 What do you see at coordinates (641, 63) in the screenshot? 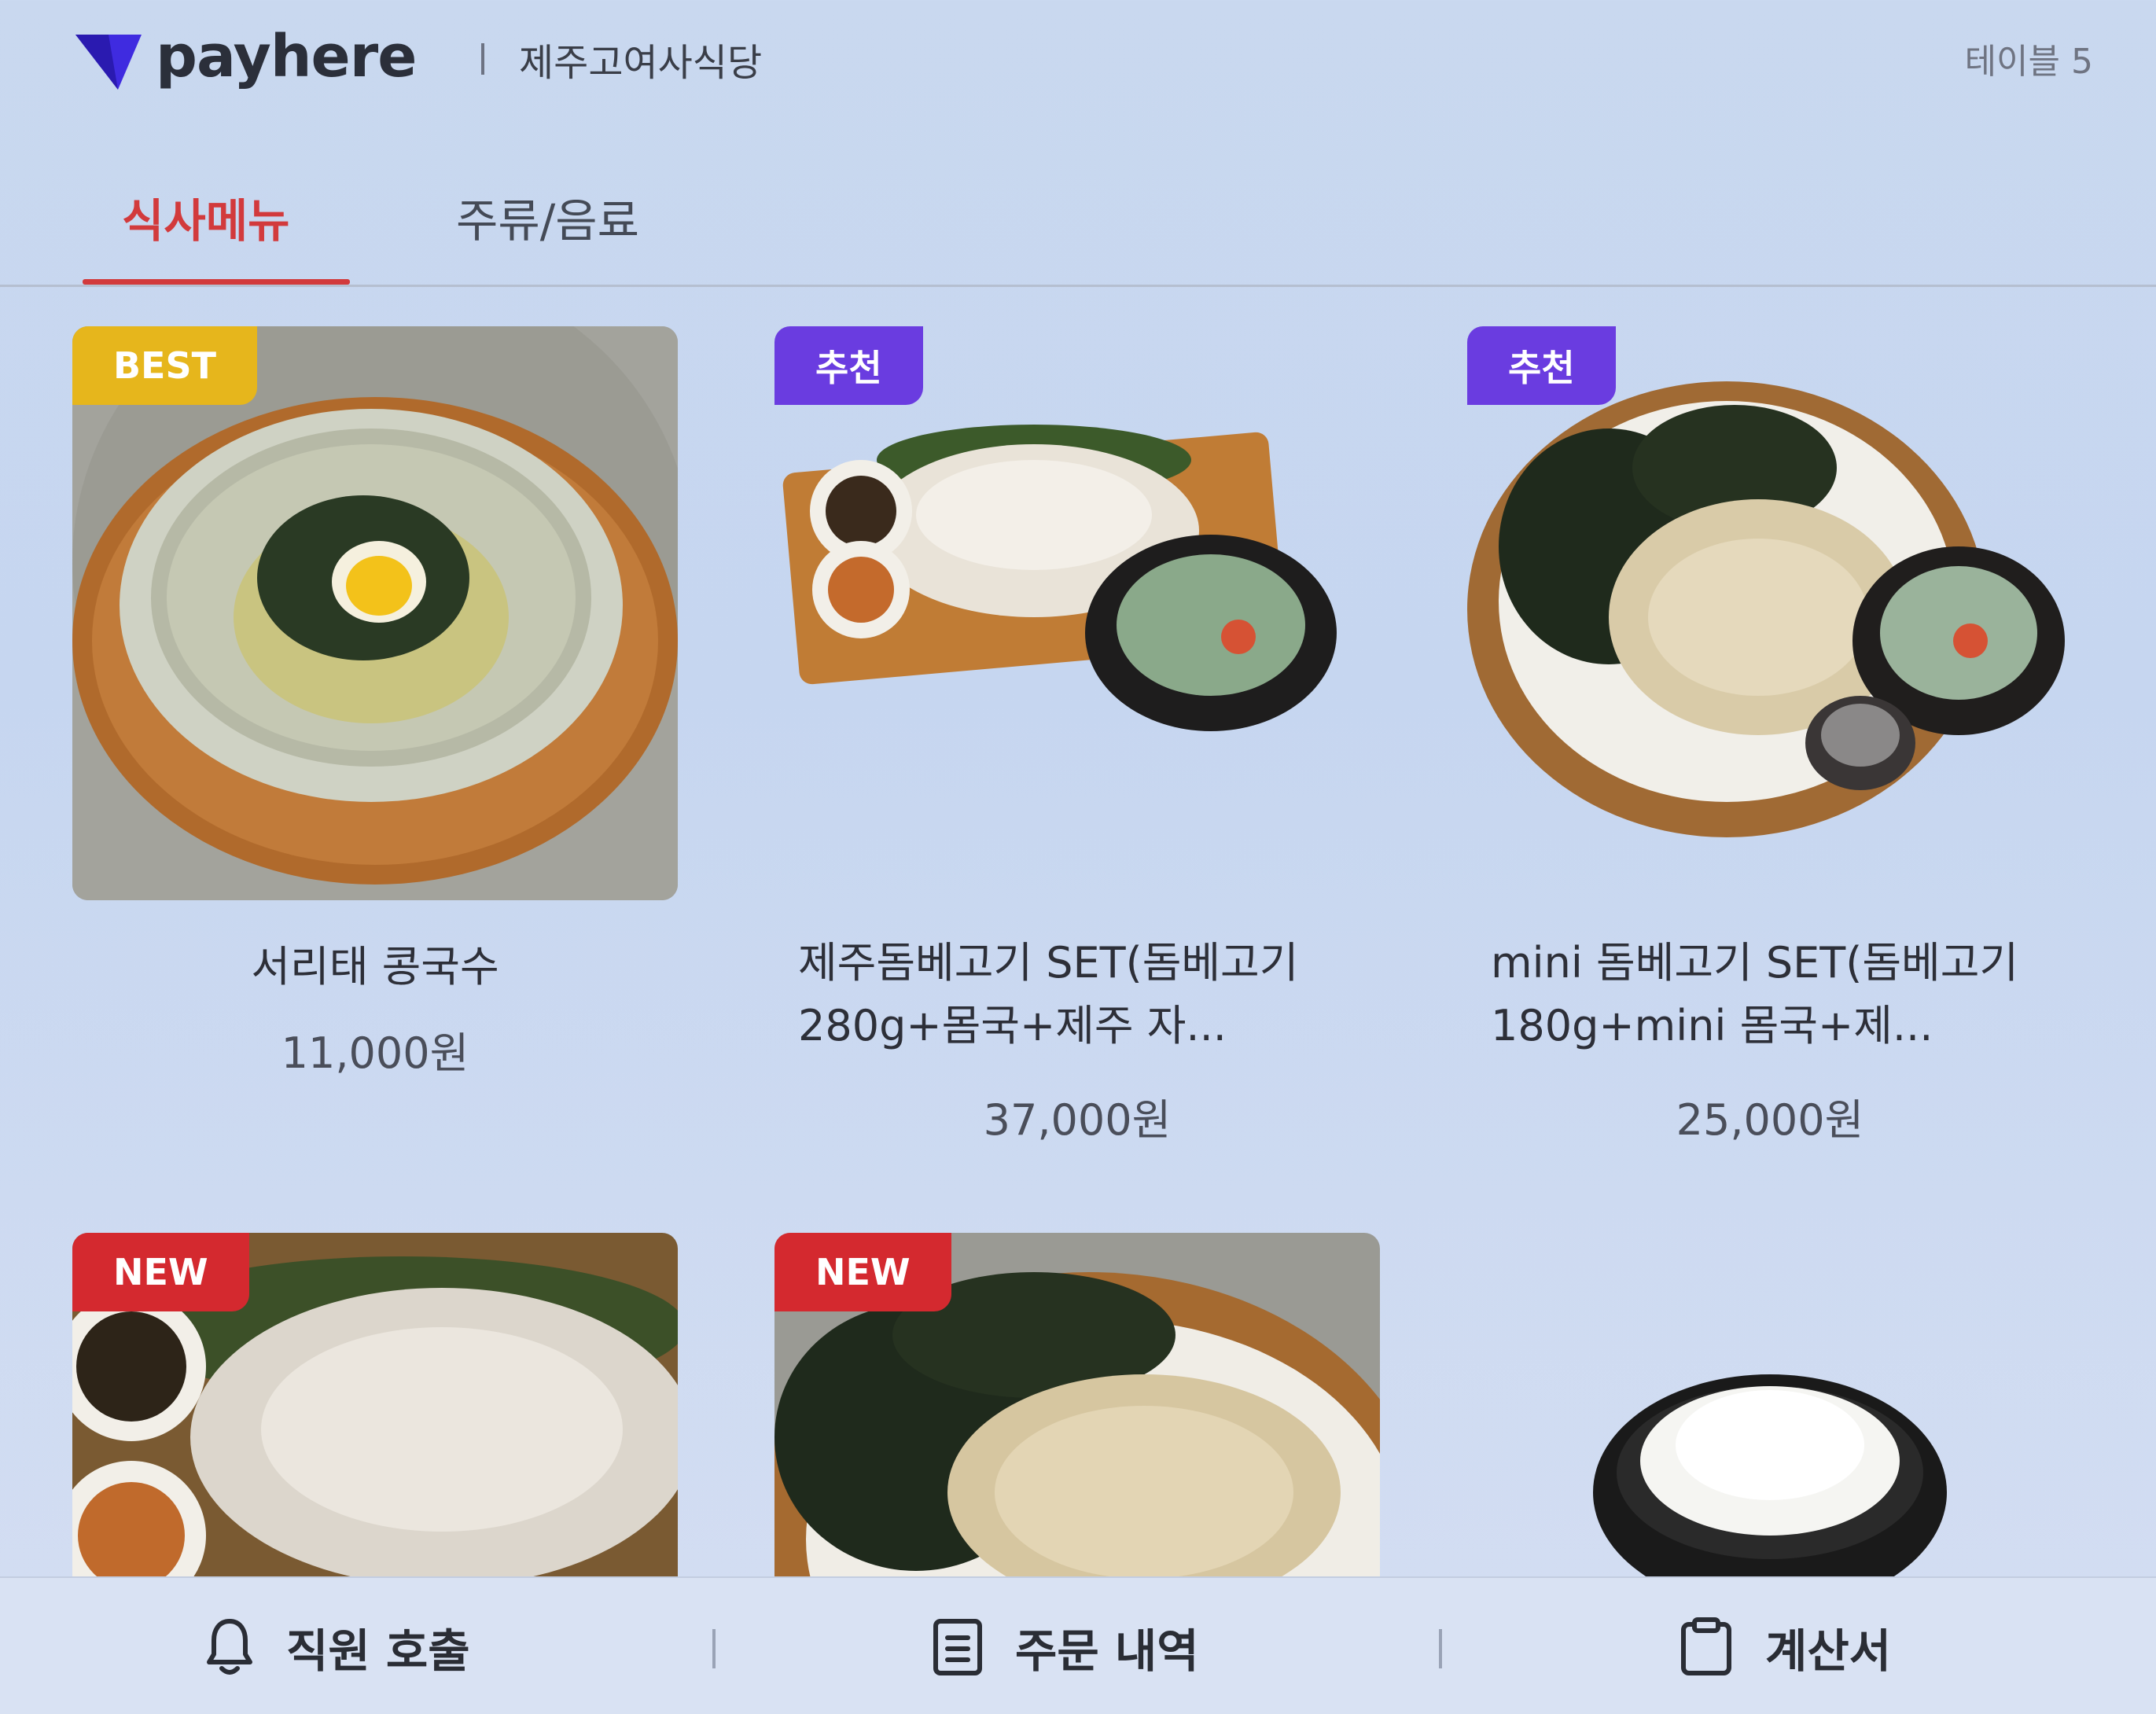
I see `store-name: 제주고여사식당` at bounding box center [641, 63].